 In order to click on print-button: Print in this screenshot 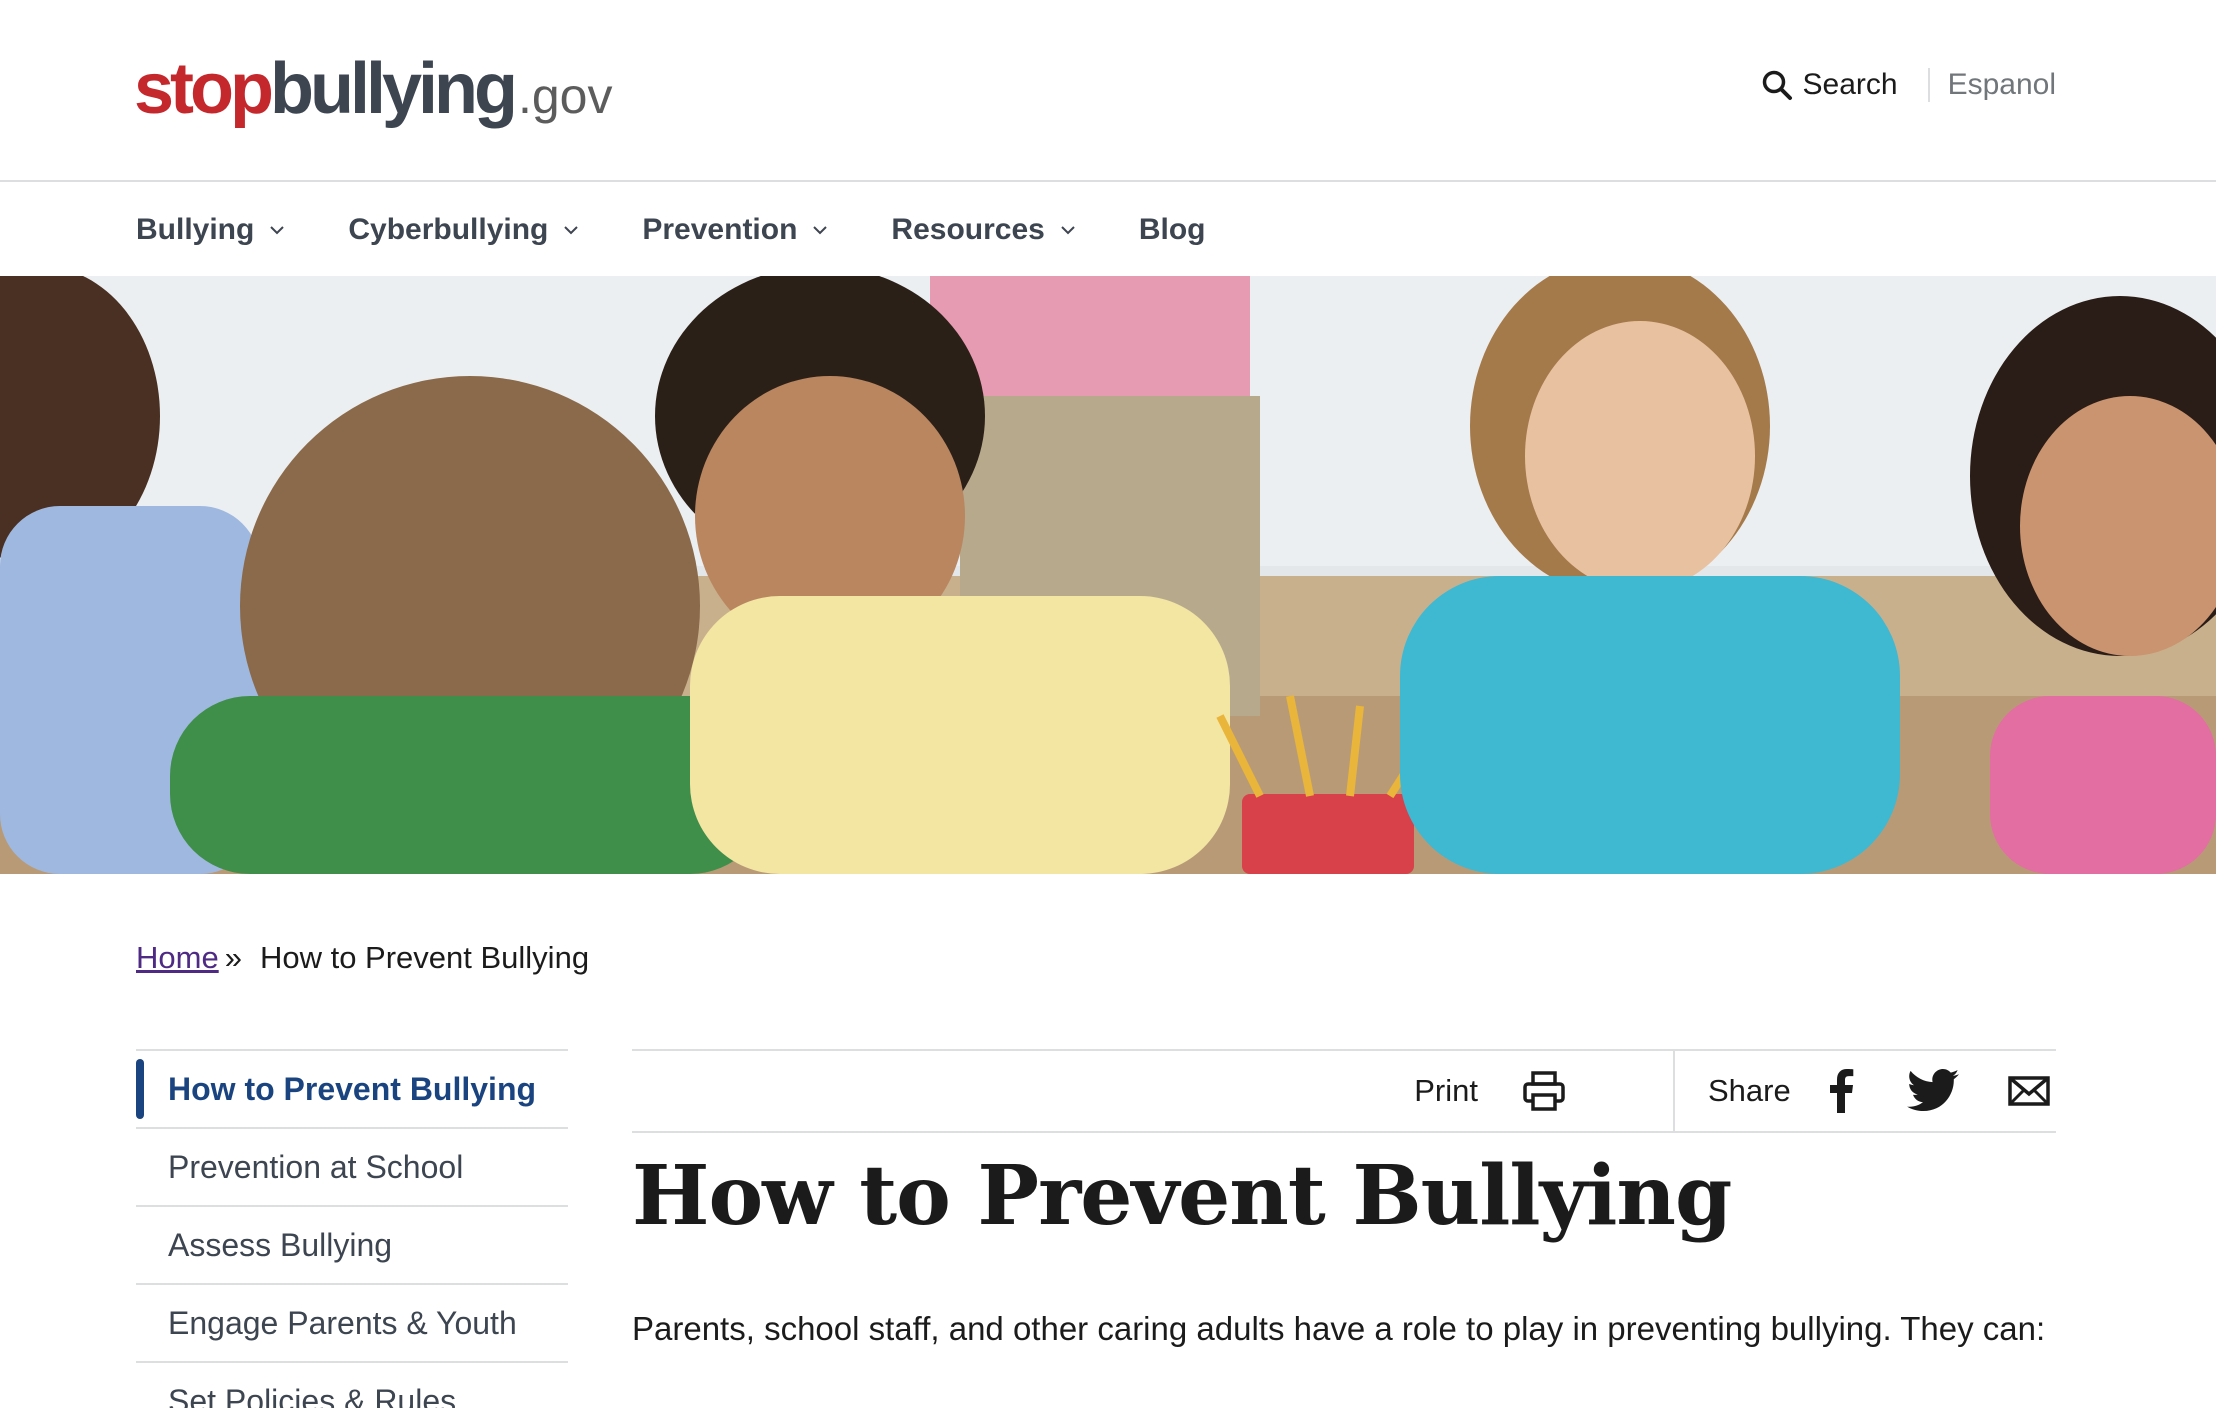, I will do `click(1490, 1091)`.